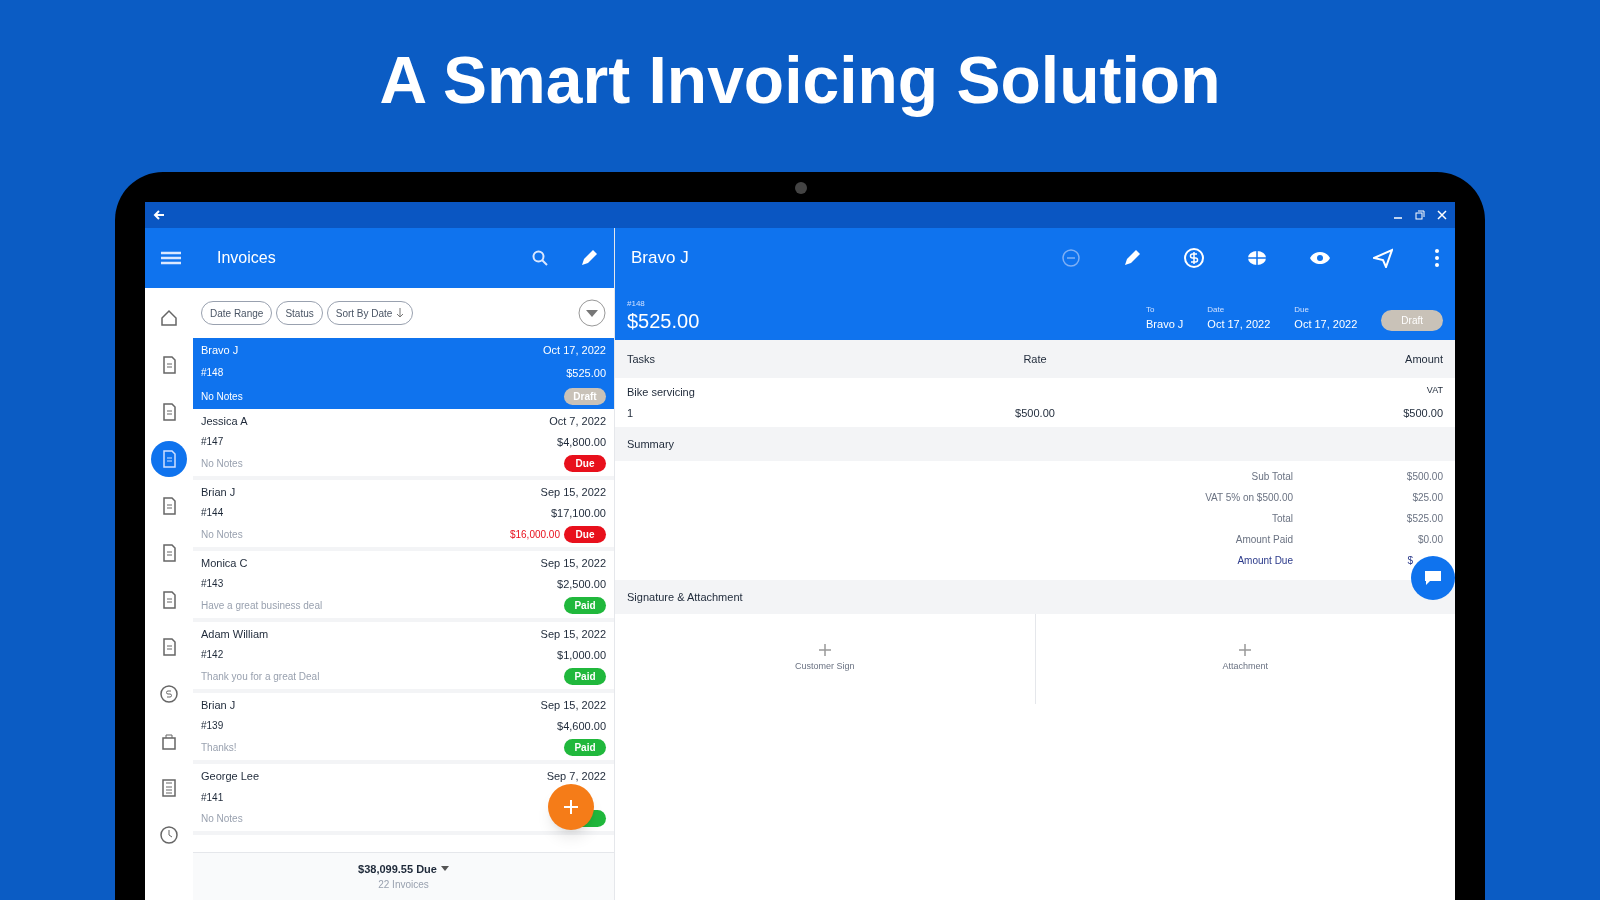  What do you see at coordinates (581, 442) in the screenshot?
I see `invoice-amount: $4,800.00` at bounding box center [581, 442].